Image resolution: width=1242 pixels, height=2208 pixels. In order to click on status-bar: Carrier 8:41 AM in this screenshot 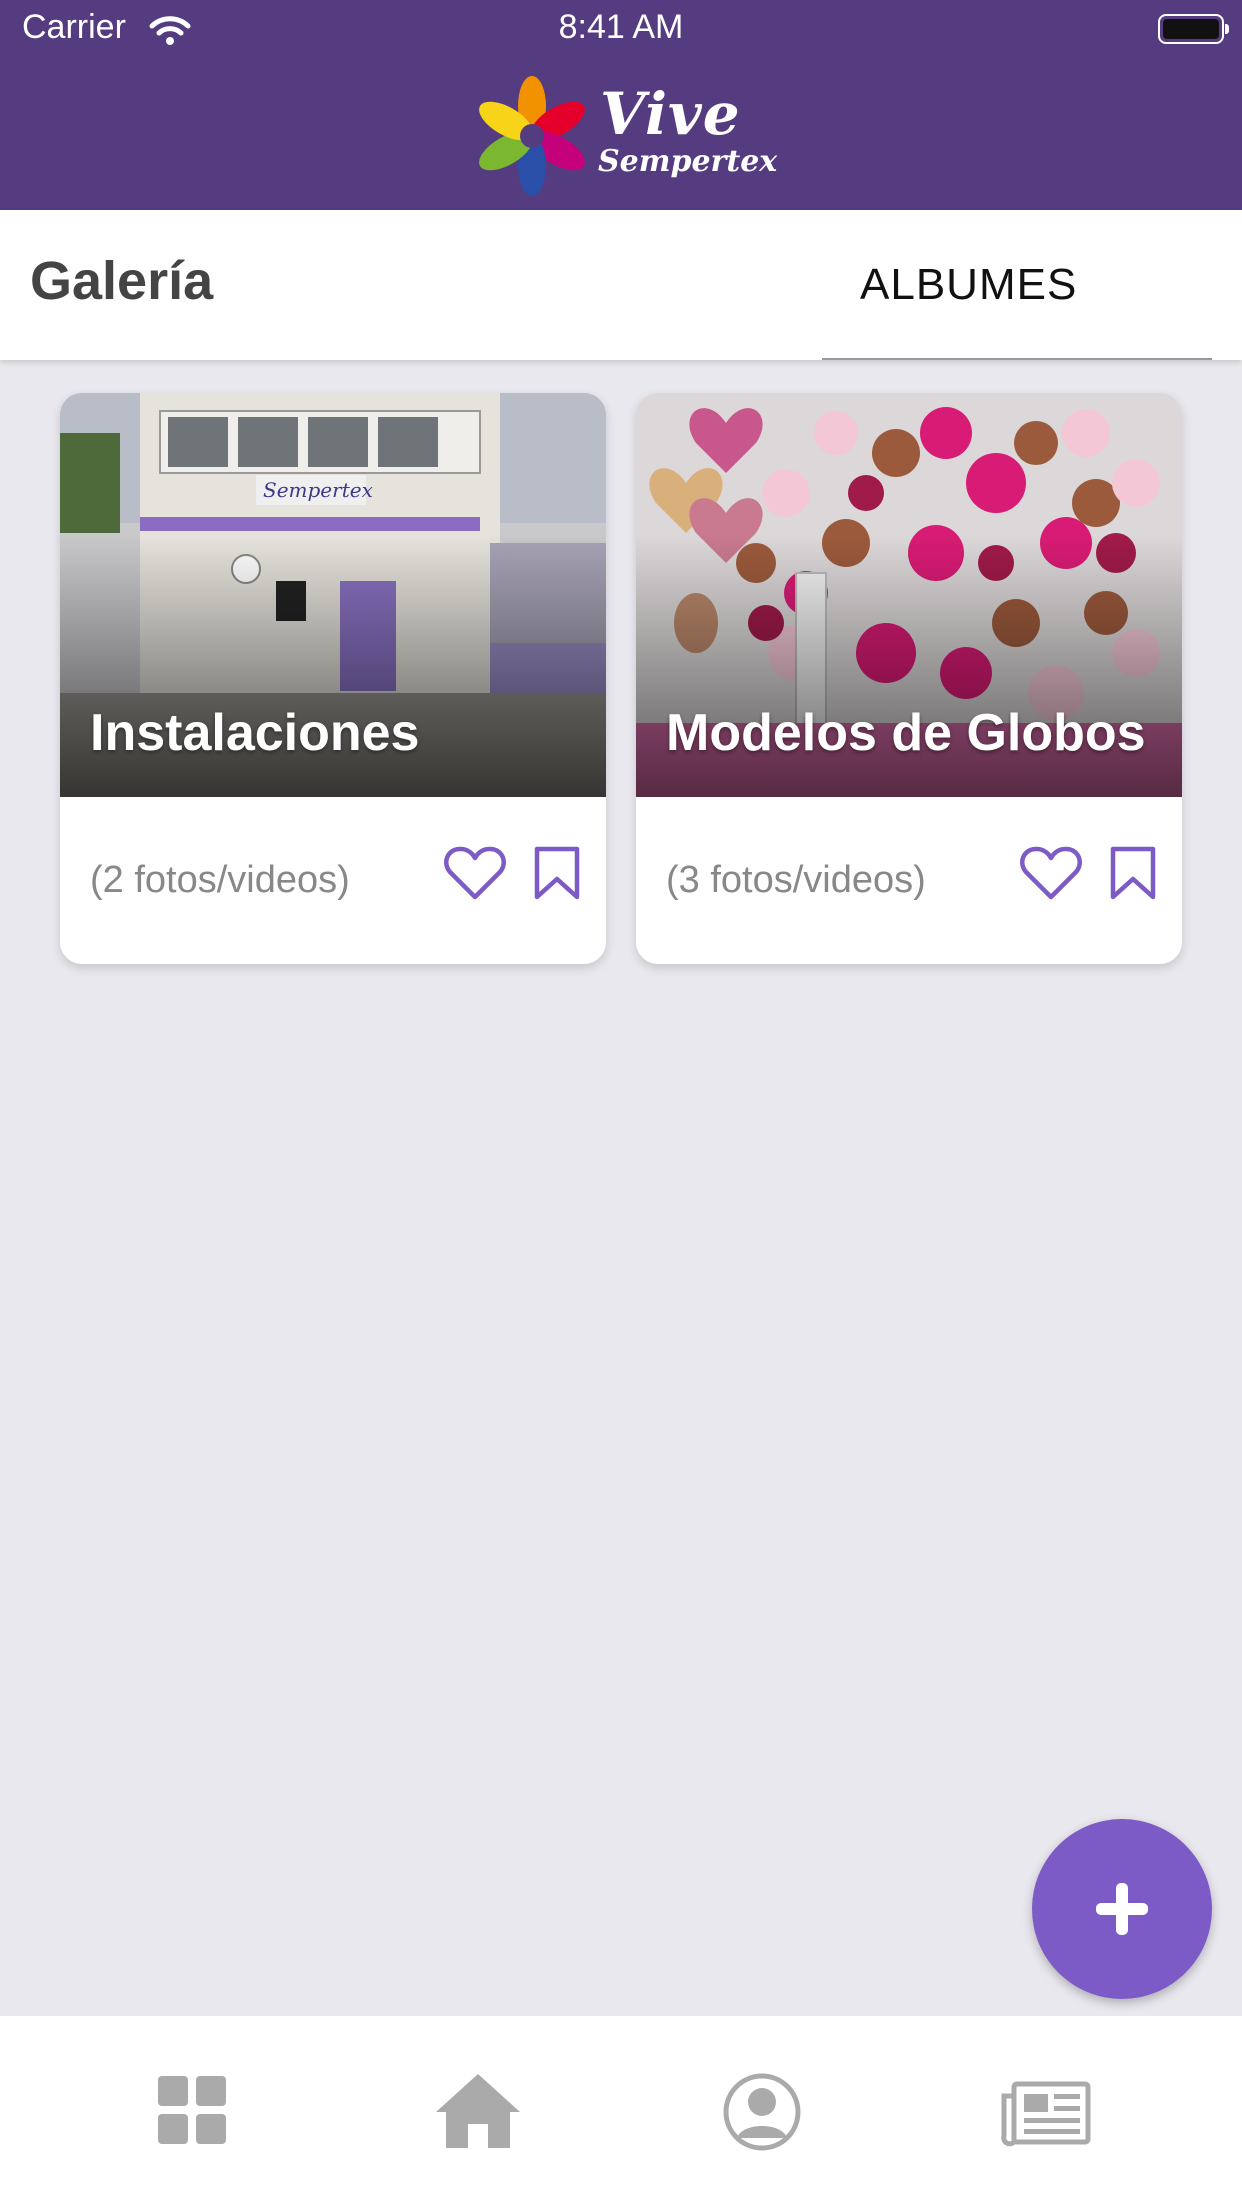, I will do `click(621, 30)`.